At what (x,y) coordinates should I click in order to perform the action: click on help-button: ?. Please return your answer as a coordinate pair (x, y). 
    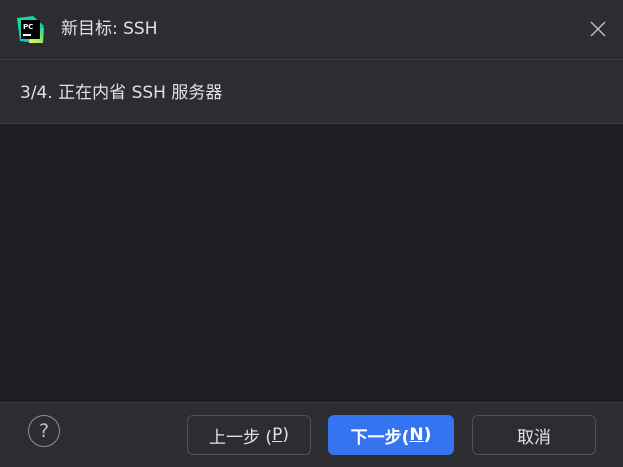
    Looking at the image, I should click on (44, 431).